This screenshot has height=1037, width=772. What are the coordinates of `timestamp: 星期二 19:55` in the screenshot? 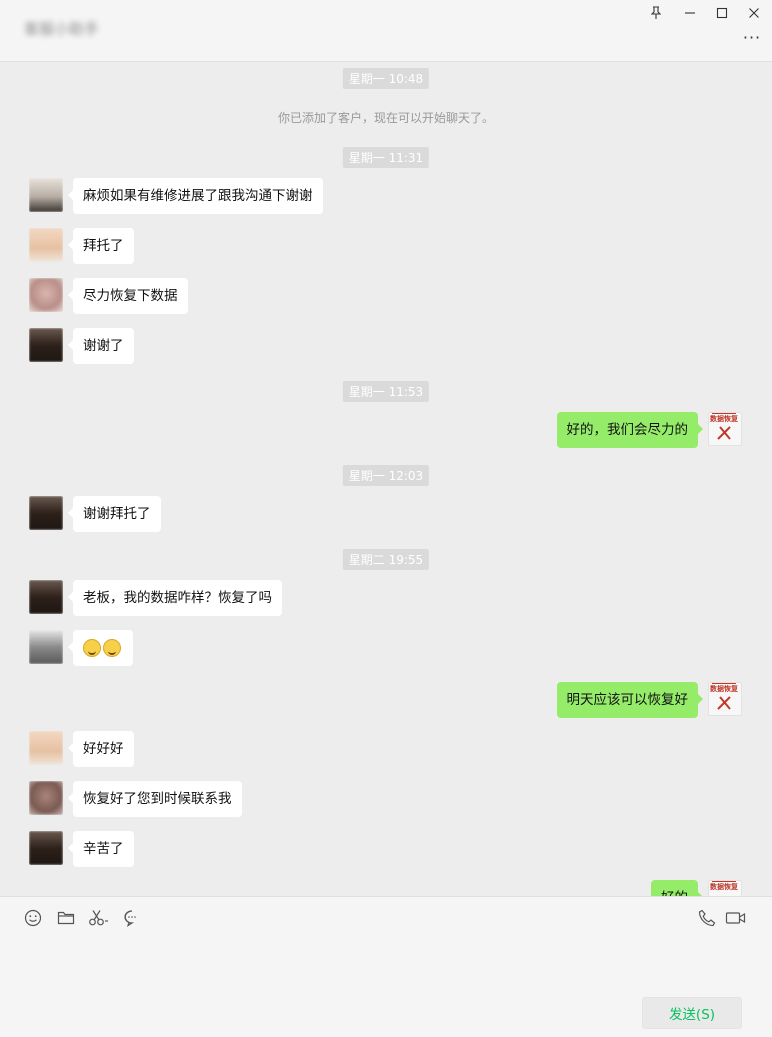 It's located at (386, 559).